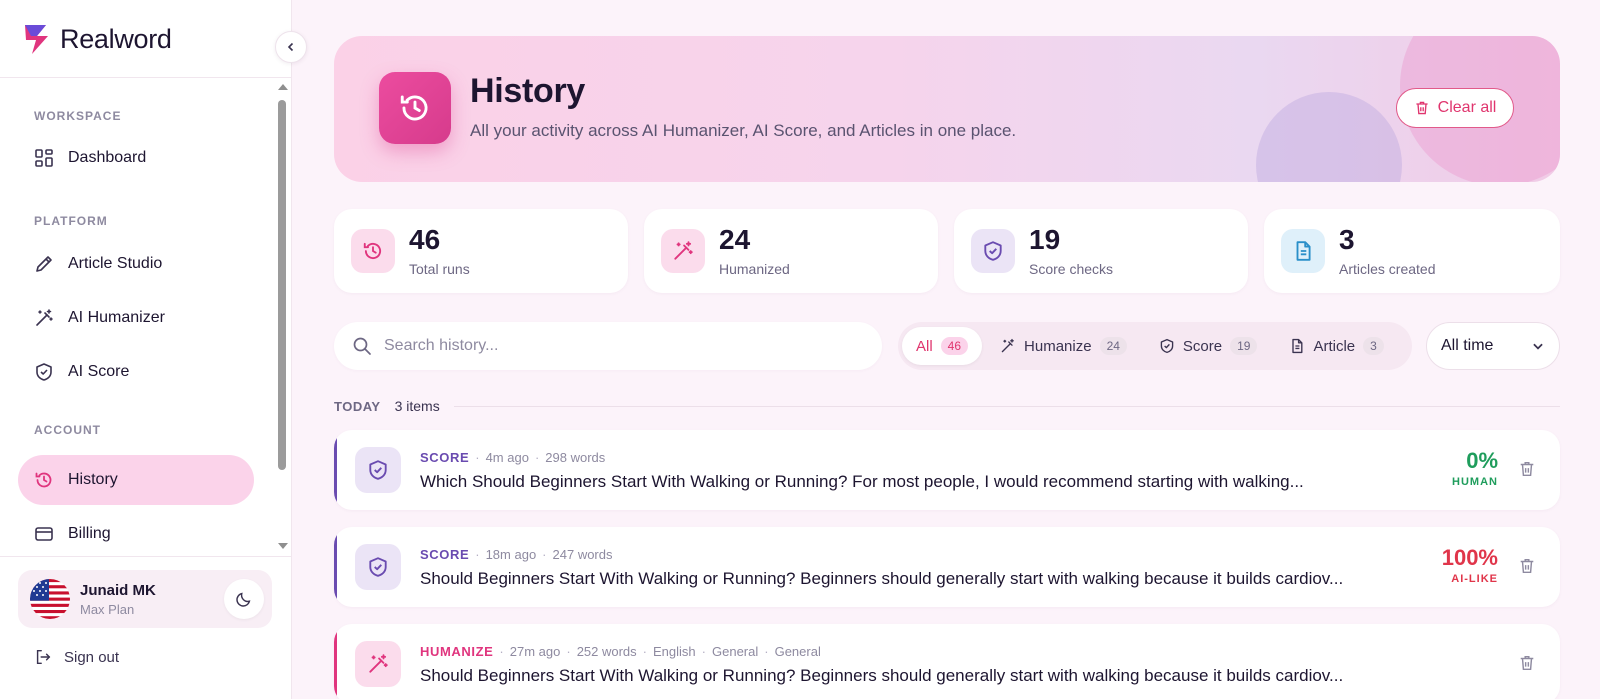 This screenshot has height=699, width=1600. I want to click on sidebar-item-article-studio: Article Studio, so click(136, 264).